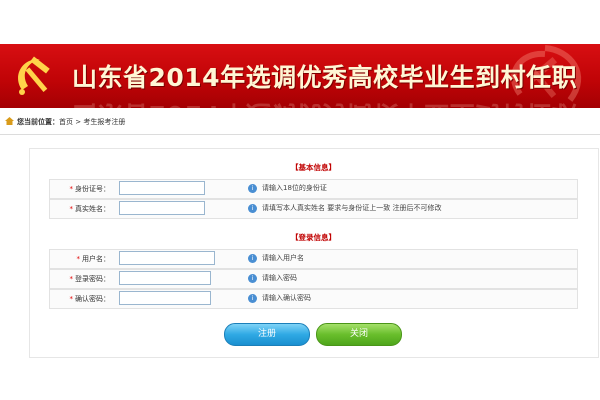 The height and width of the screenshot is (400, 600). What do you see at coordinates (167, 258) in the screenshot?
I see `username-input` at bounding box center [167, 258].